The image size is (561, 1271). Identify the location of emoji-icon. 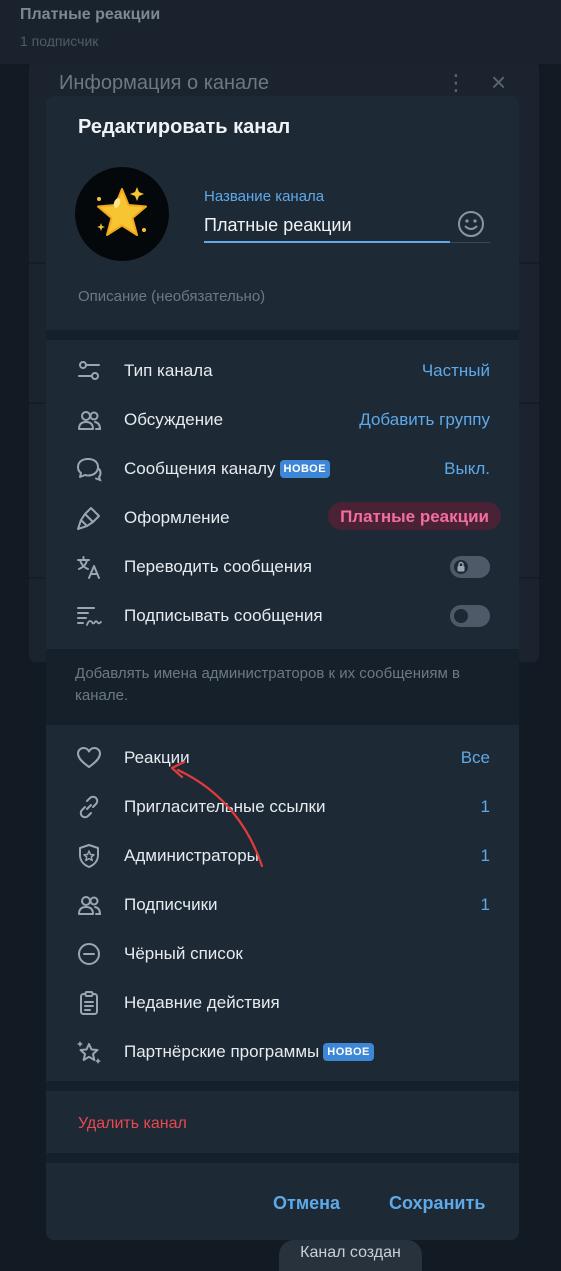
(471, 224).